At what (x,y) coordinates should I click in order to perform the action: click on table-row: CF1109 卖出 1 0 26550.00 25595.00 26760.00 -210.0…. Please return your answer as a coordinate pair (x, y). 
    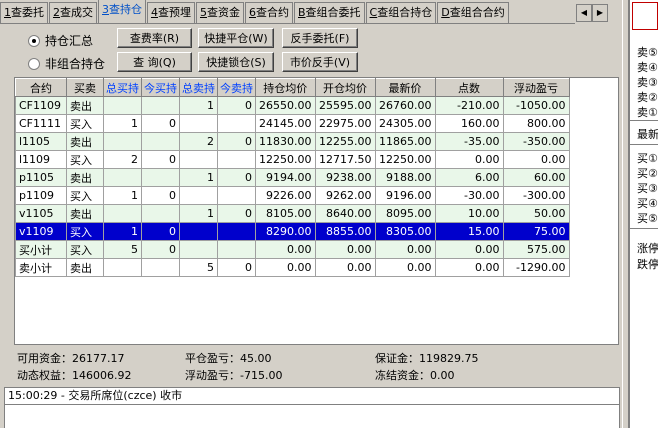
    Looking at the image, I should click on (292, 105).